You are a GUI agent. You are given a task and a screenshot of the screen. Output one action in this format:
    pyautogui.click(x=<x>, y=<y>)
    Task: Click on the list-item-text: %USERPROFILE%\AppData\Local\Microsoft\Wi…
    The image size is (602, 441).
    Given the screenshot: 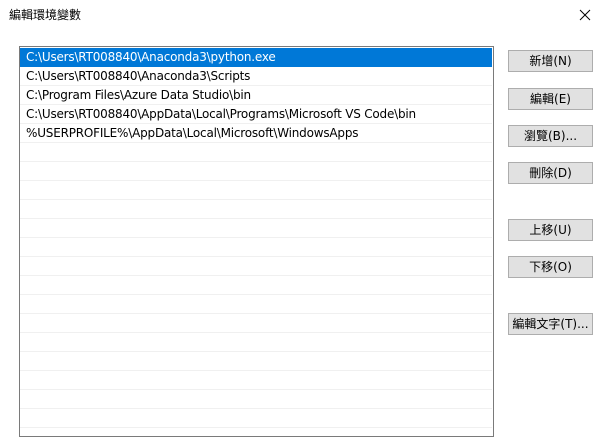 What is the action you would take?
    pyautogui.click(x=192, y=133)
    